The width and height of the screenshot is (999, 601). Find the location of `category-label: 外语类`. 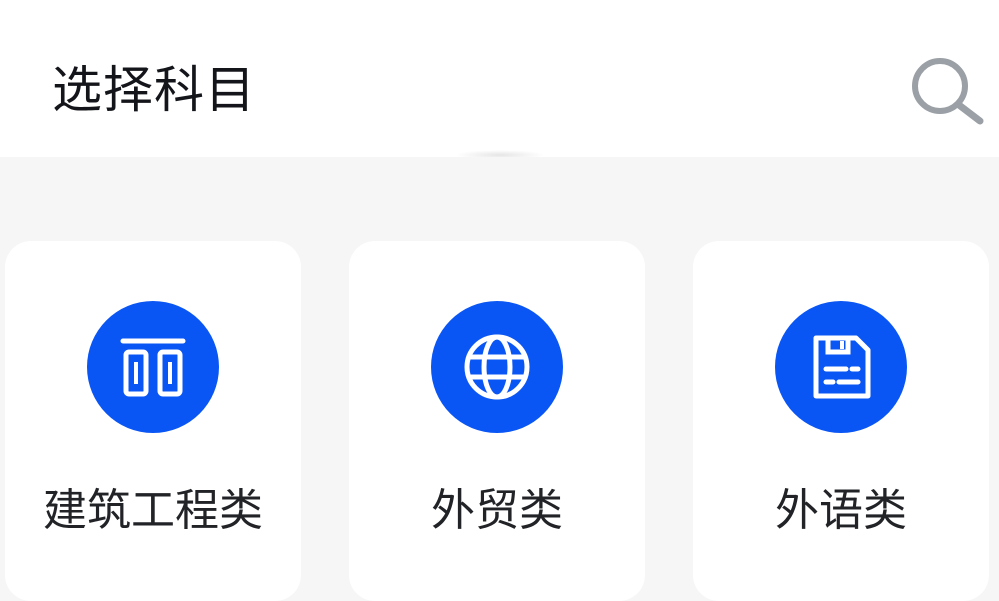

category-label: 外语类 is located at coordinates (841, 510).